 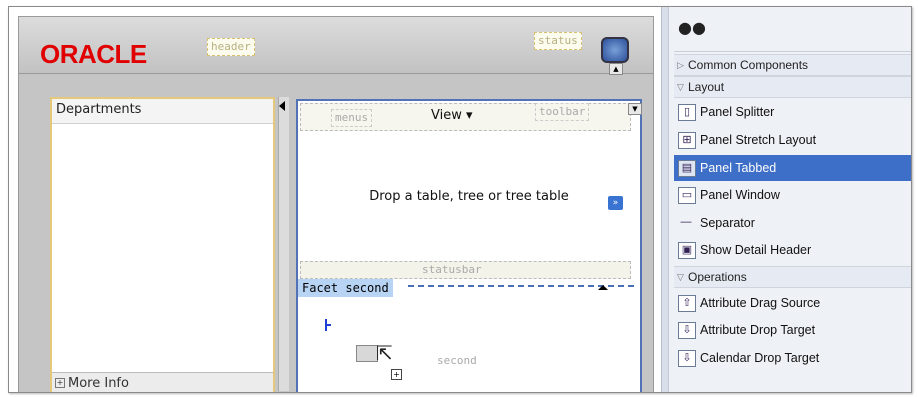 What do you see at coordinates (758, 140) in the screenshot?
I see `palette-item-label: Panel Stretch Layout` at bounding box center [758, 140].